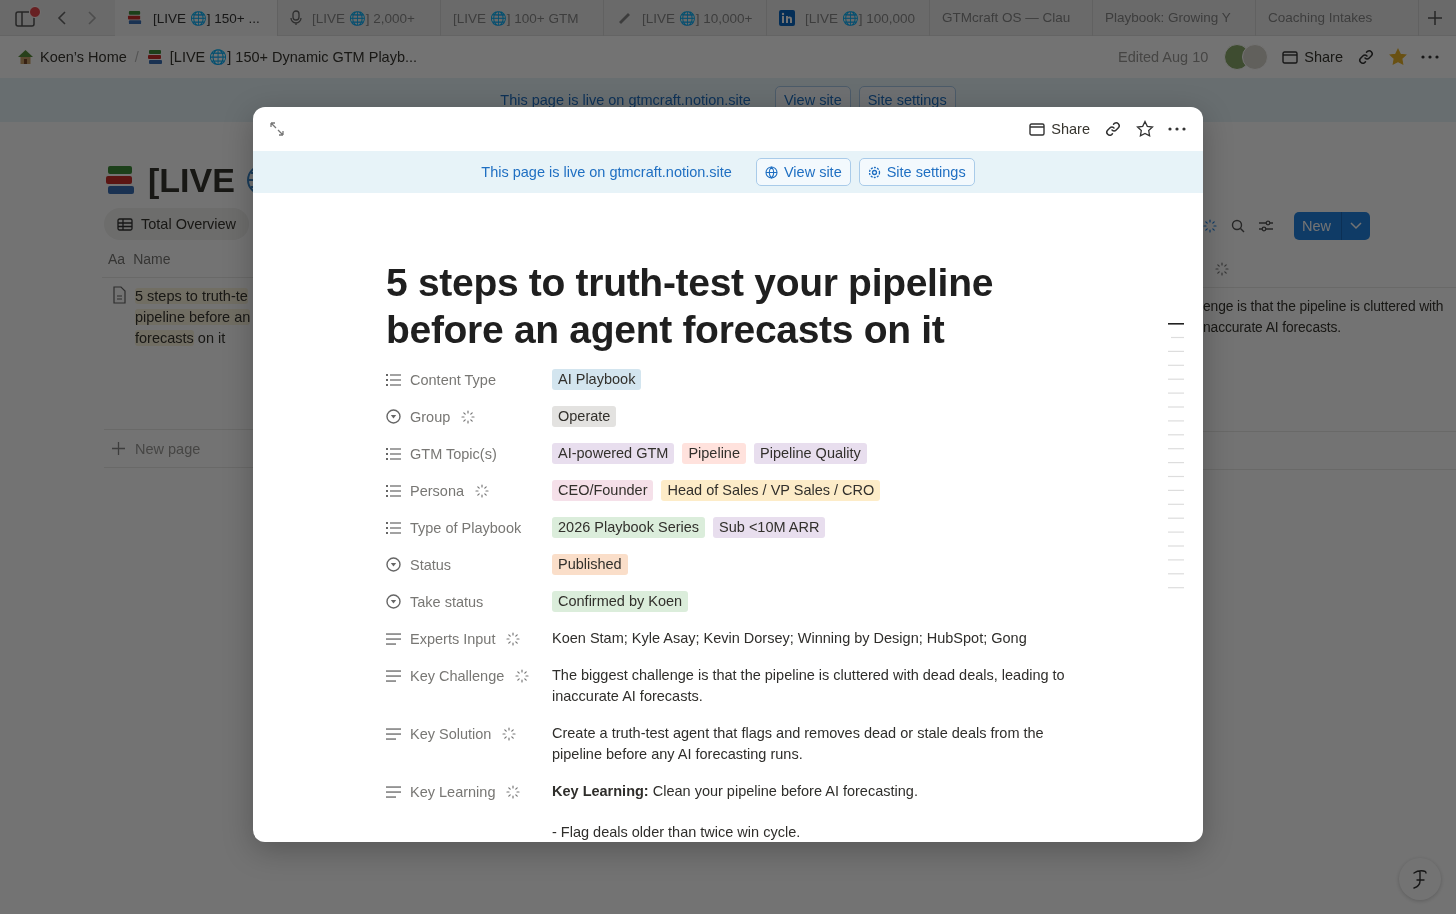  I want to click on link-icon, so click(1113, 129).